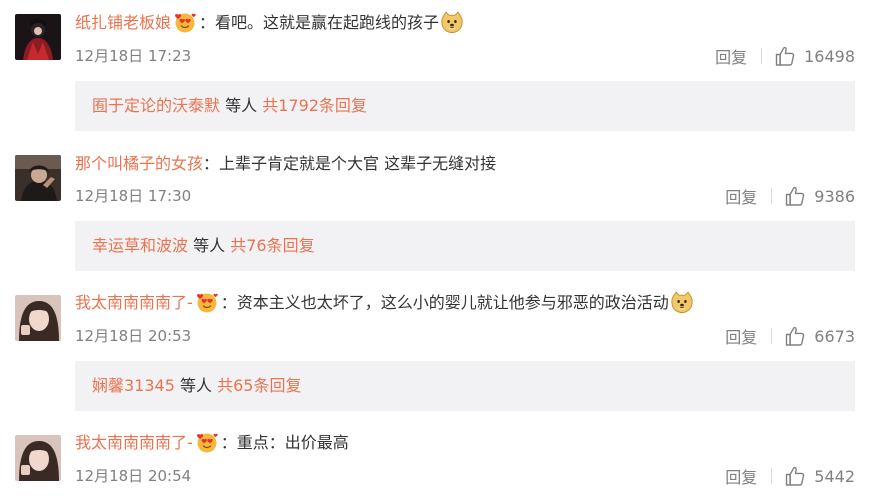 Image resolution: width=883 pixels, height=496 pixels. What do you see at coordinates (133, 196) in the screenshot?
I see `comment-timestamp: 12月18日 17:30` at bounding box center [133, 196].